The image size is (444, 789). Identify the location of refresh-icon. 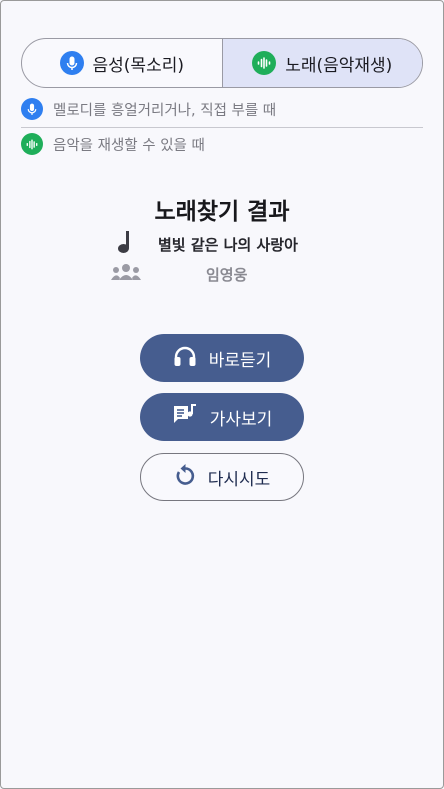
(185, 477).